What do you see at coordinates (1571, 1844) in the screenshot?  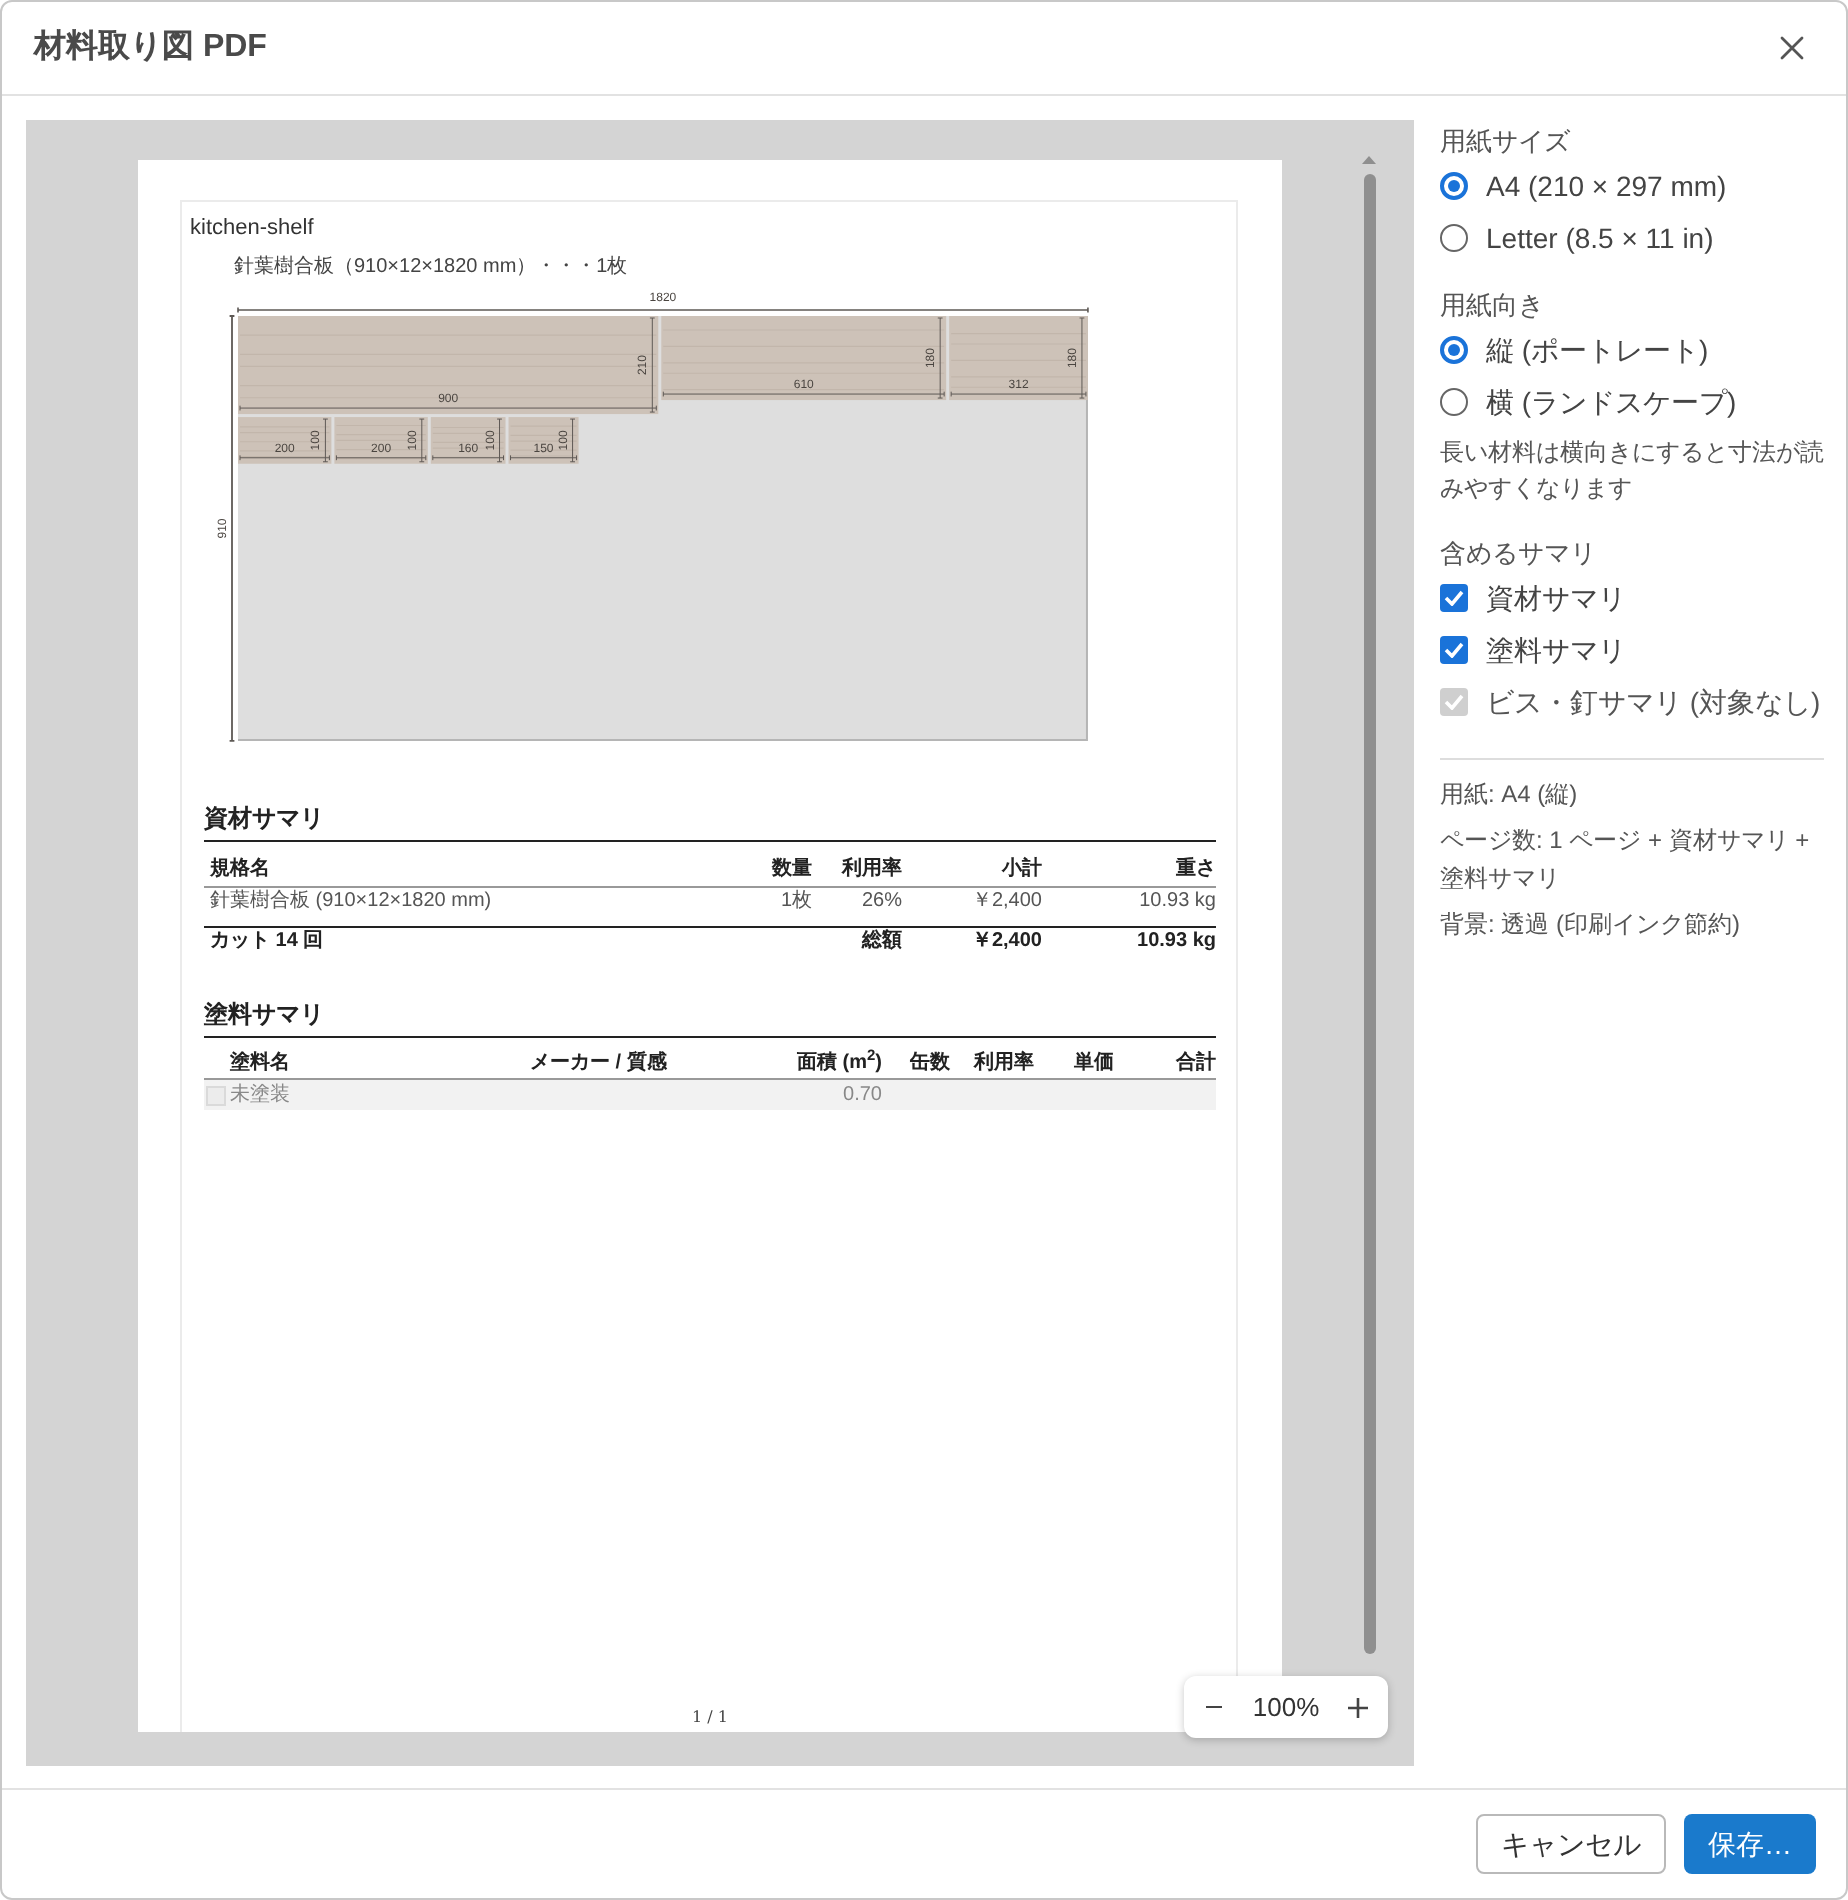 I see `cancel-button: キャンセル` at bounding box center [1571, 1844].